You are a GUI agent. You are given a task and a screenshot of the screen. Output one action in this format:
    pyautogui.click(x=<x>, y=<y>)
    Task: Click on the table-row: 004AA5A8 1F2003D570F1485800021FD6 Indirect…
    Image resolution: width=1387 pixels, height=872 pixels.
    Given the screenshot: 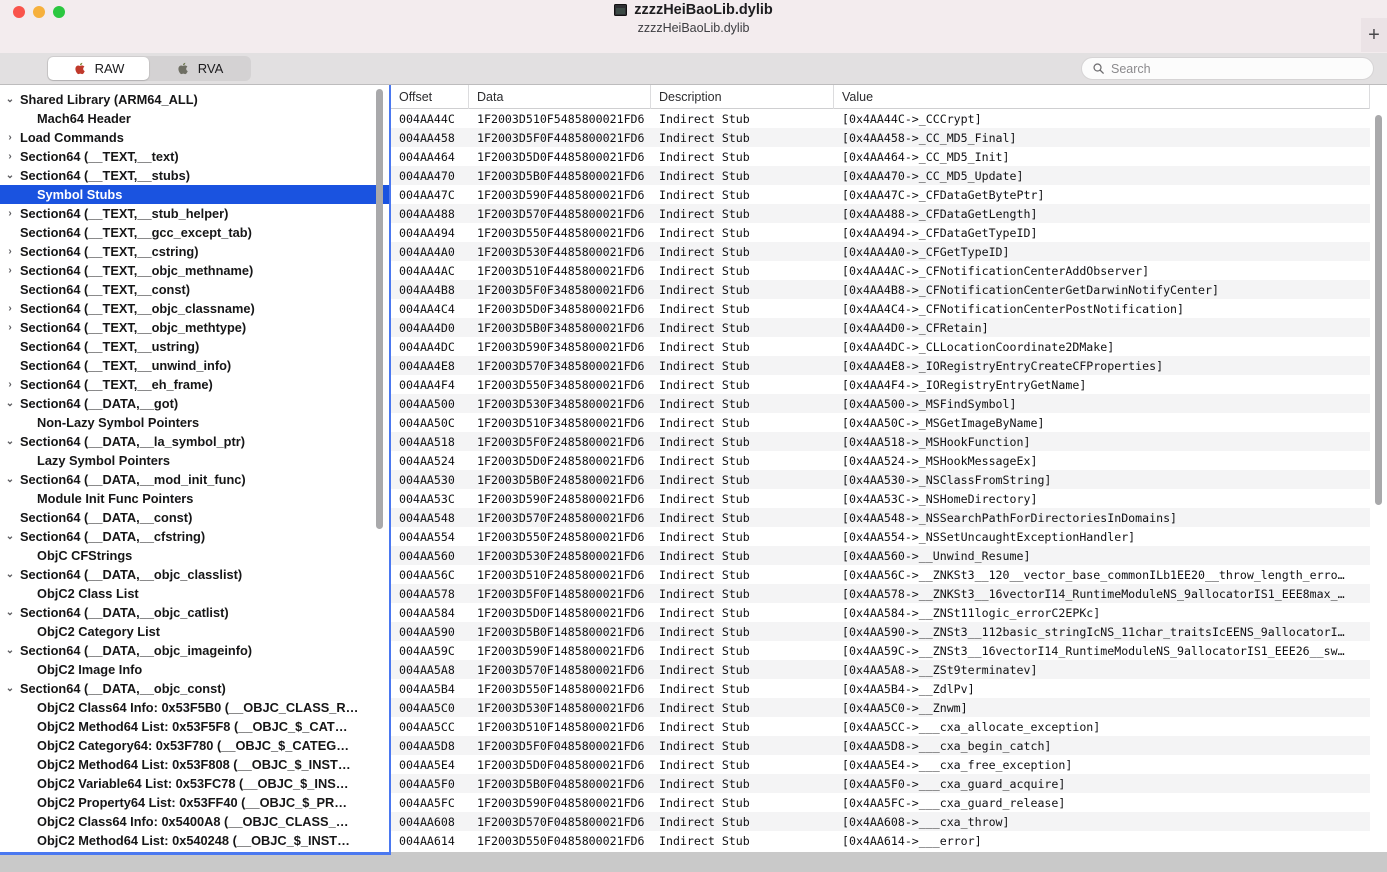 What is the action you would take?
    pyautogui.click(x=889, y=669)
    